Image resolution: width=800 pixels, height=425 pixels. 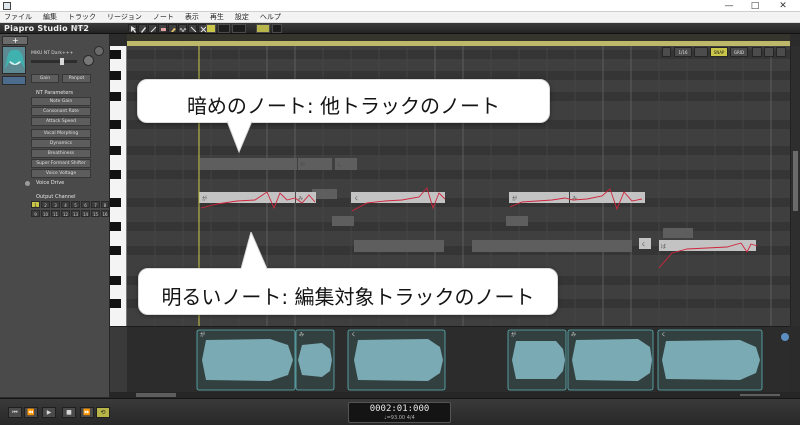 What do you see at coordinates (729, 6) in the screenshot?
I see `minimize-button: —` at bounding box center [729, 6].